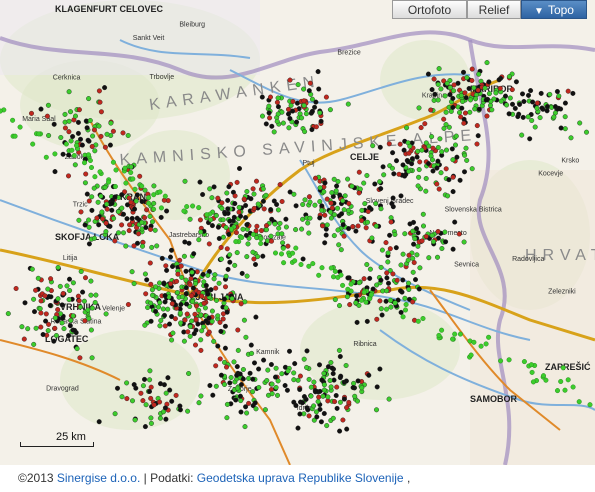 This screenshot has width=595, height=492. What do you see at coordinates (568, 366) in the screenshot?
I see `city-label: ZAPREŠIĆ` at bounding box center [568, 366].